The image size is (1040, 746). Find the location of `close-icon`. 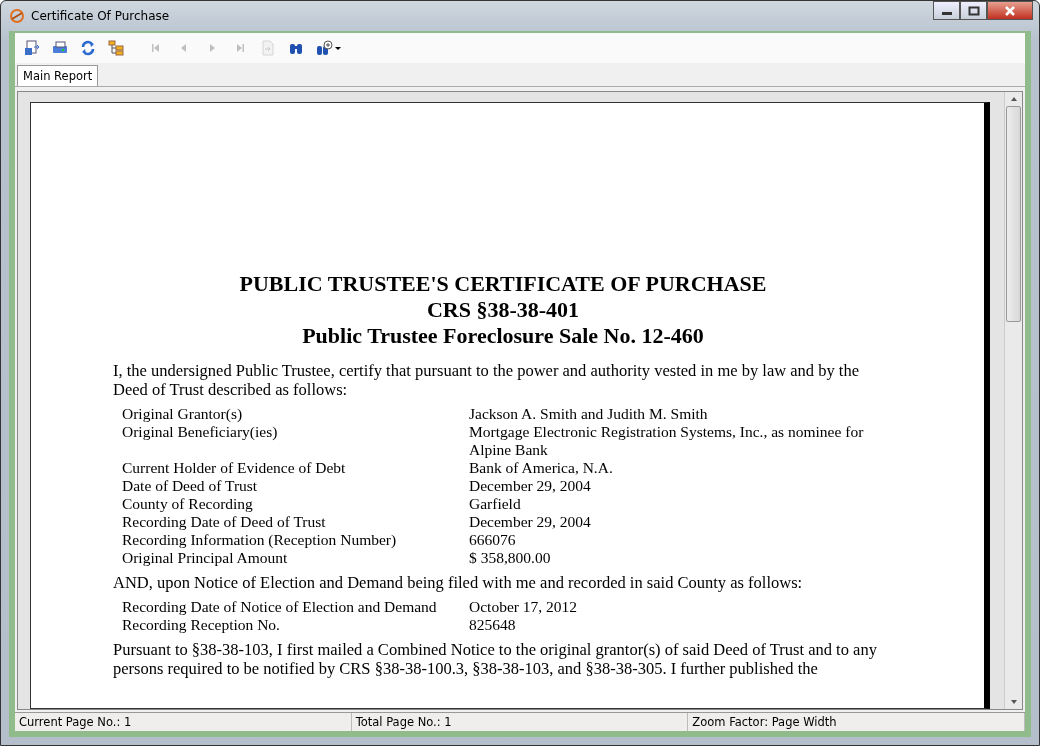

close-icon is located at coordinates (1010, 10).